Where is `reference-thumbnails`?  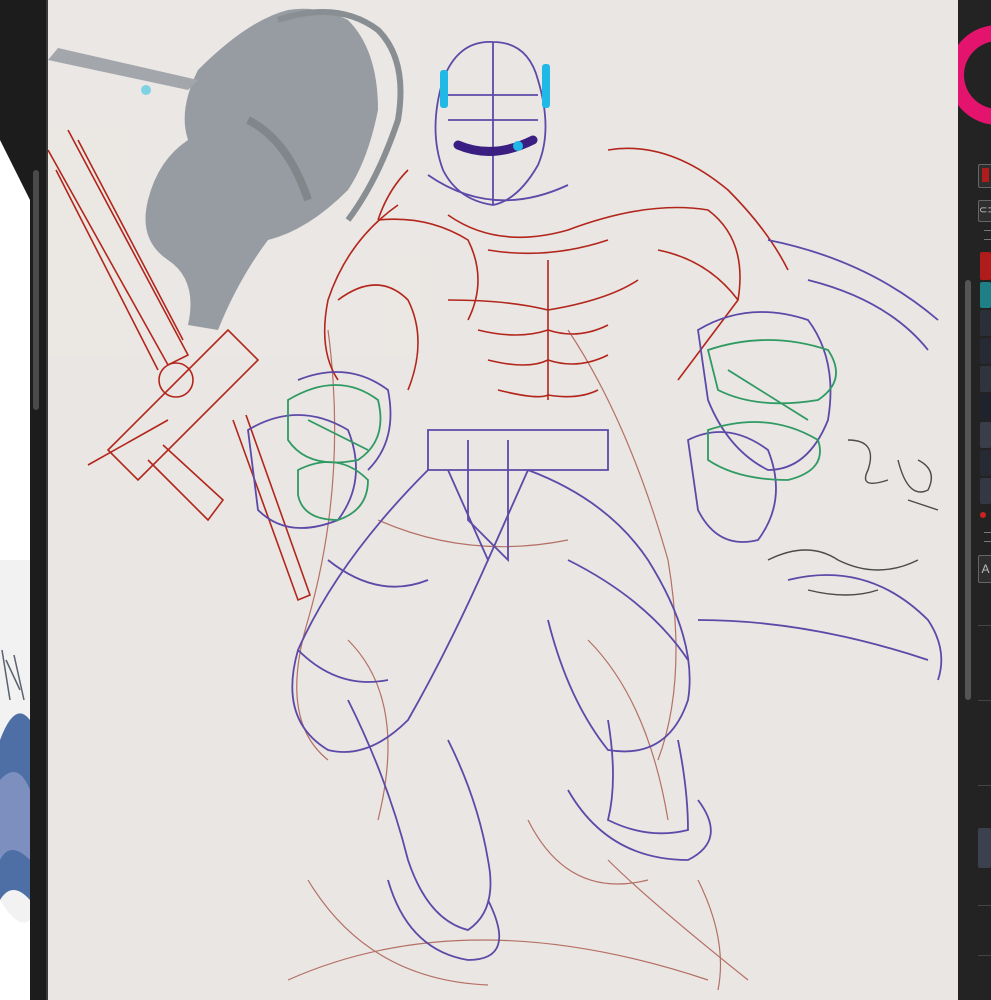 reference-thumbnails is located at coordinates (15, 500).